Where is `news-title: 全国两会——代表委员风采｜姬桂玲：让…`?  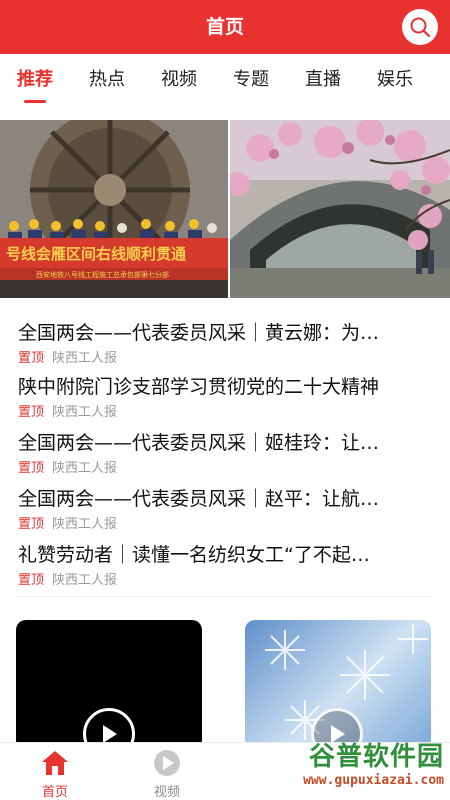
news-title: 全国两会——代表委员风采｜姬桂玲：让… is located at coordinates (226, 443).